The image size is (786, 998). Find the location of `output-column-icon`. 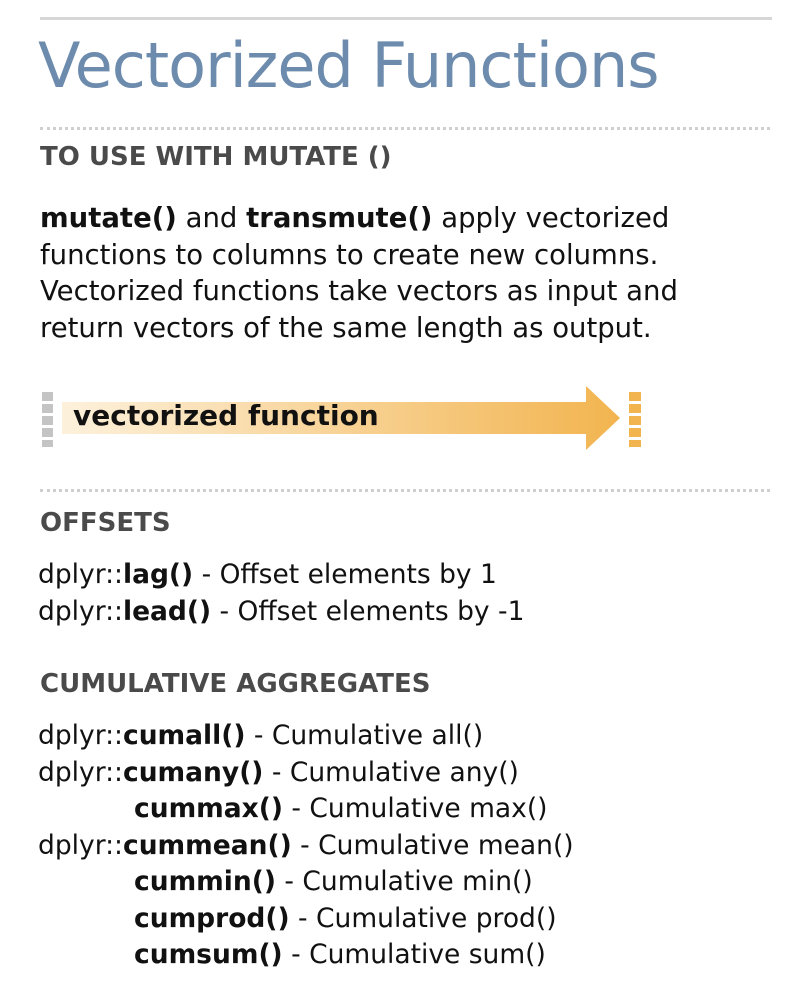

output-column-icon is located at coordinates (635, 419).